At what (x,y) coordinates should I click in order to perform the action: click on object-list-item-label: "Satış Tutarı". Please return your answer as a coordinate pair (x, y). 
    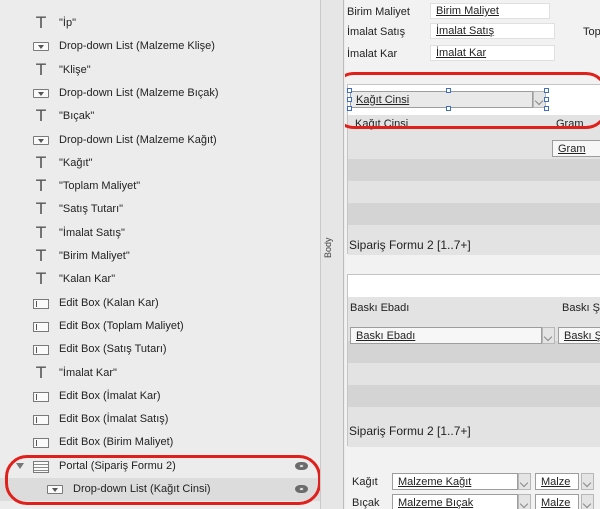
    Looking at the image, I should click on (91, 209).